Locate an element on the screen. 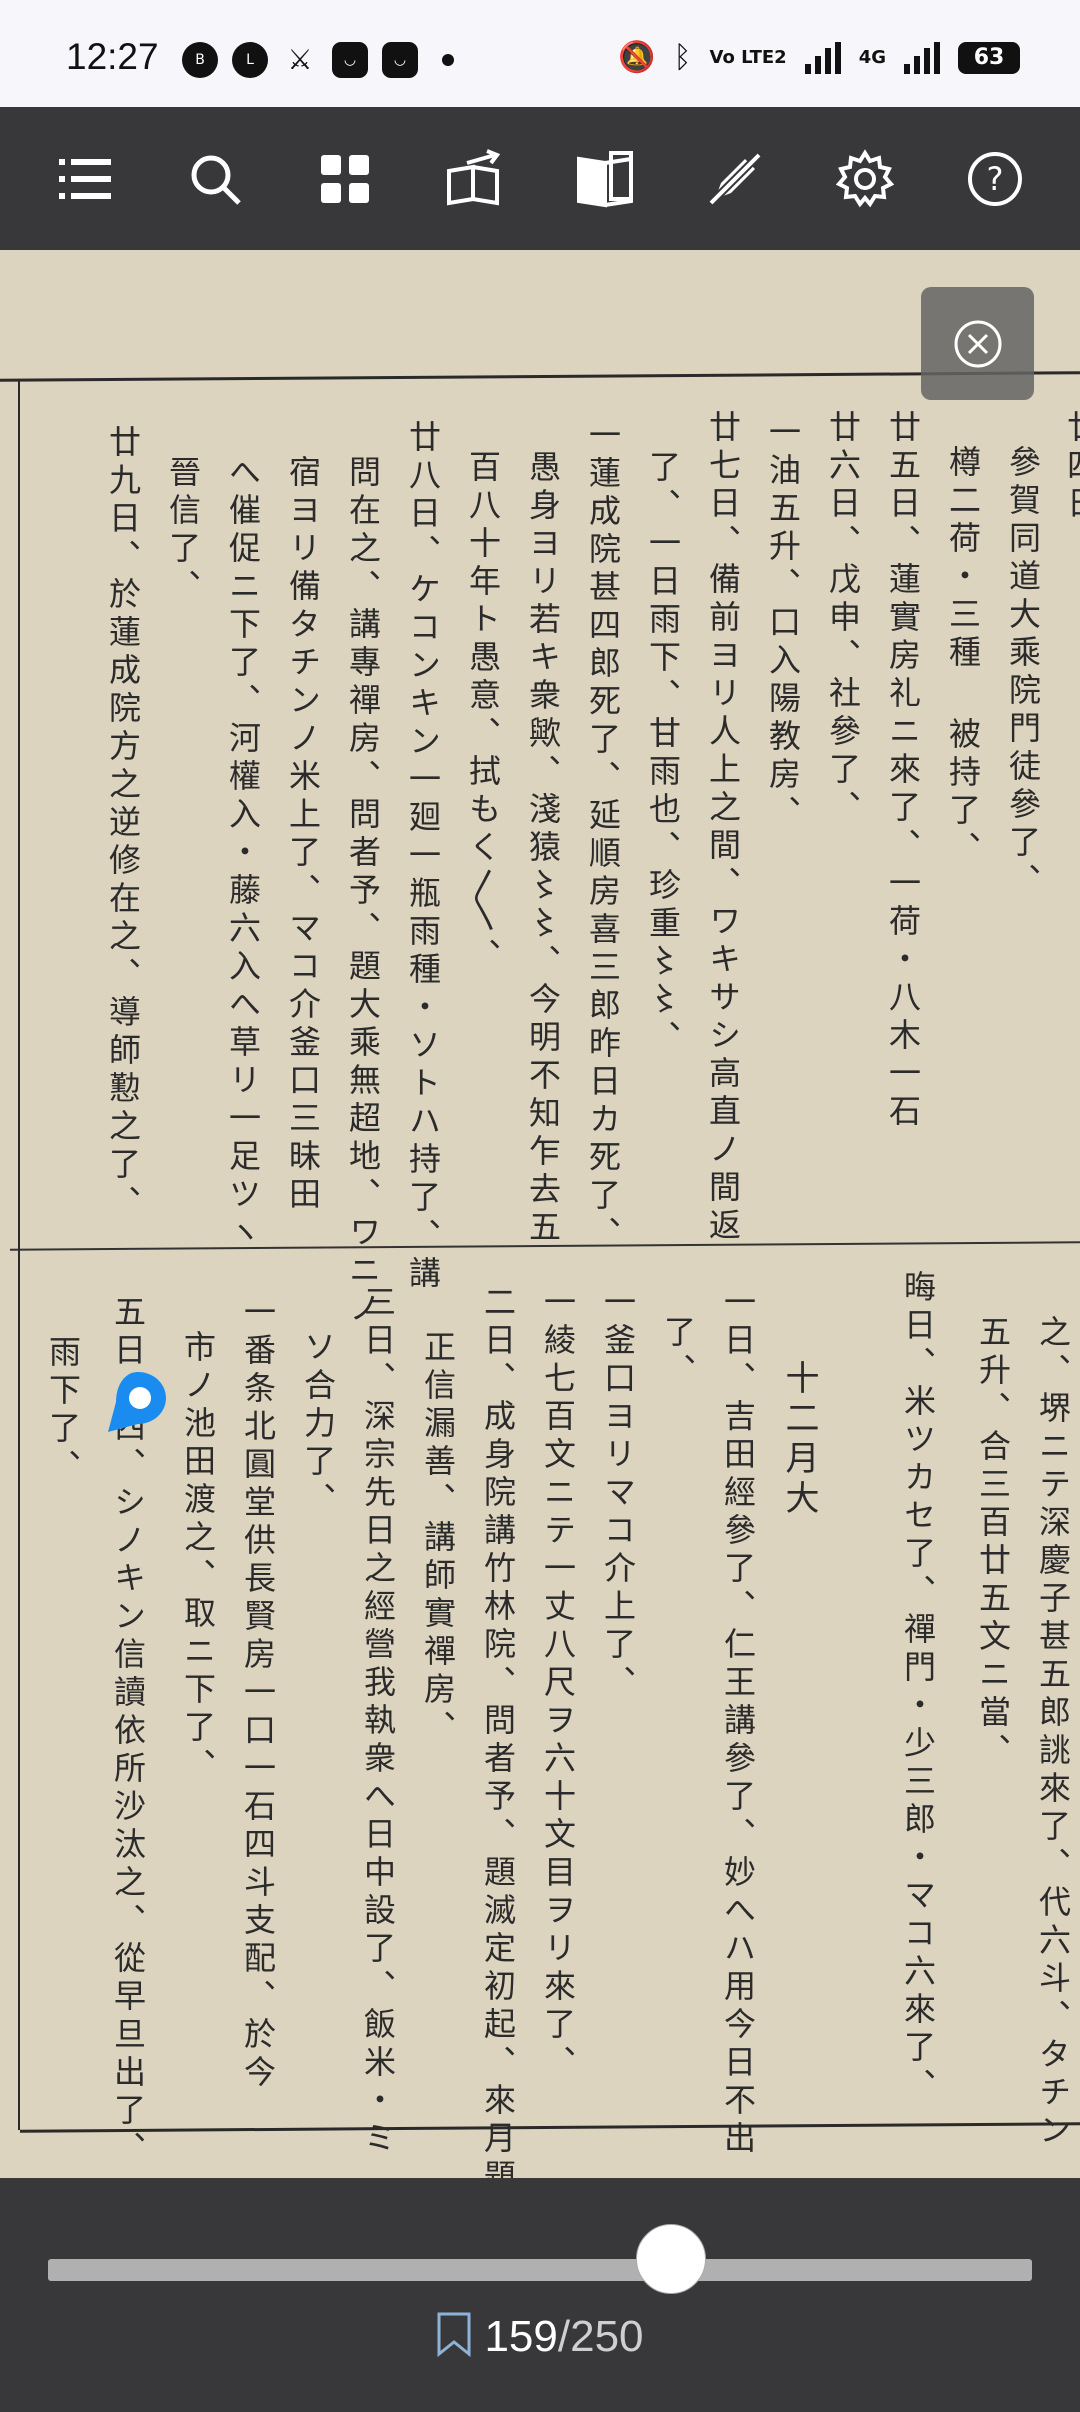  share-book-icon is located at coordinates (474, 176).